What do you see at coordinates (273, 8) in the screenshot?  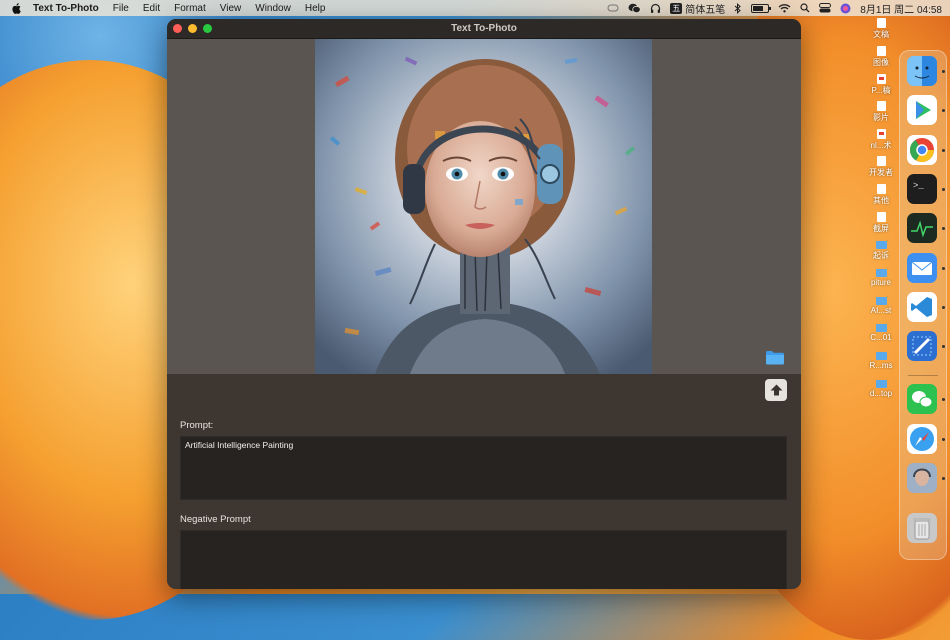 I see `menu-window: Window` at bounding box center [273, 8].